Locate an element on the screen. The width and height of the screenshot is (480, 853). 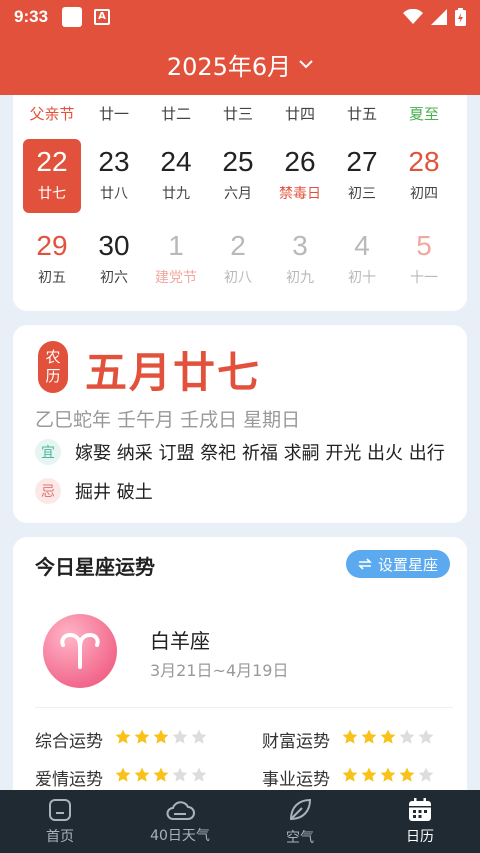
day-lunar-label: 初四 is located at coordinates (424, 194).